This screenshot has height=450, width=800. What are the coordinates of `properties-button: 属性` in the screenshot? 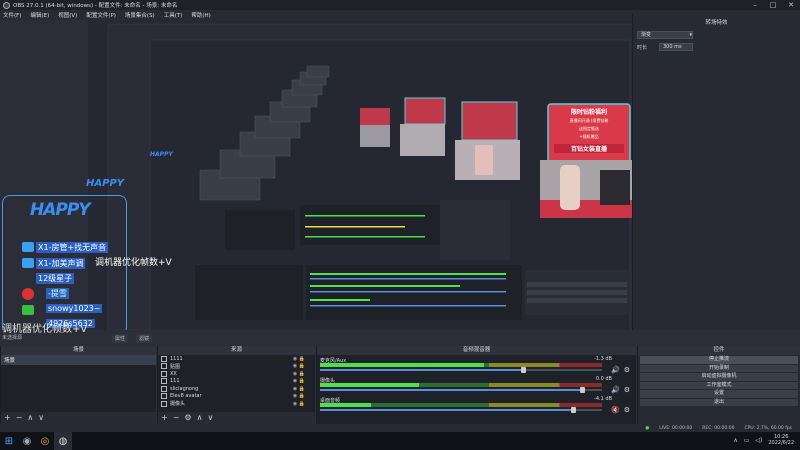 It's located at (120, 338).